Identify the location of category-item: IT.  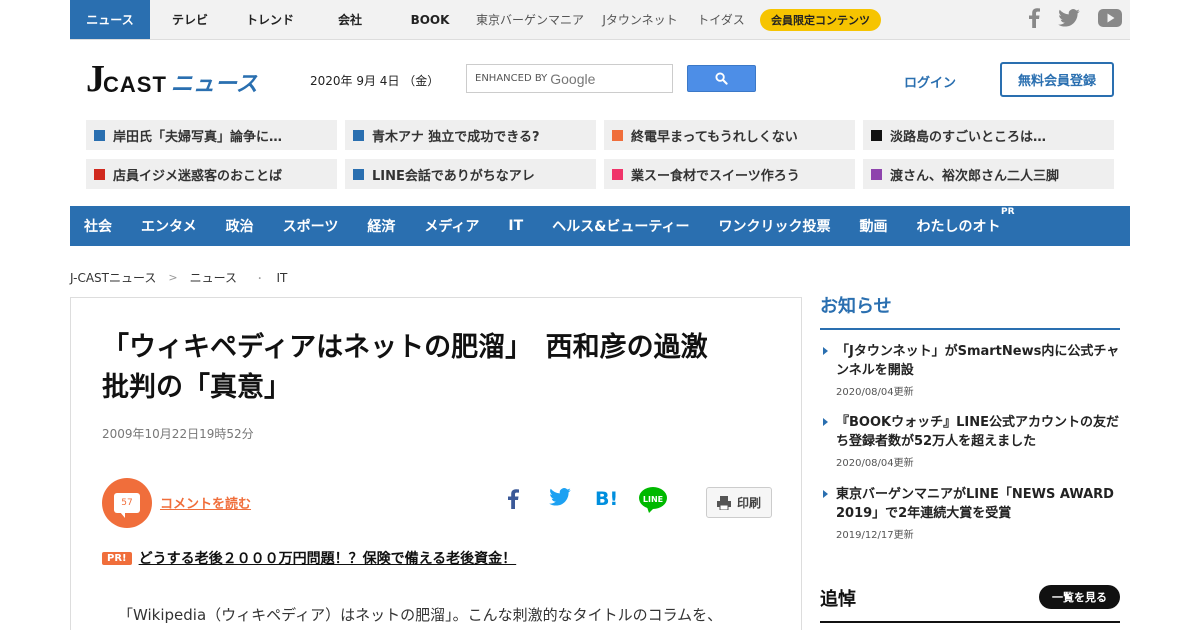
(515, 226).